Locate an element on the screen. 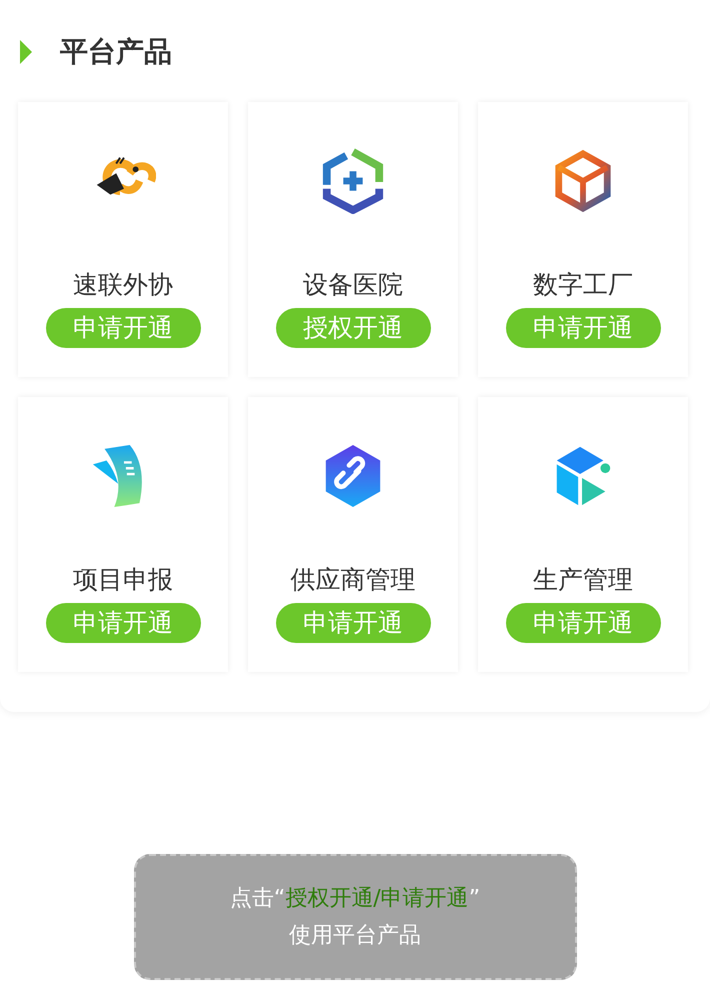 The height and width of the screenshot is (982, 710). triangle-icon is located at coordinates (26, 52).